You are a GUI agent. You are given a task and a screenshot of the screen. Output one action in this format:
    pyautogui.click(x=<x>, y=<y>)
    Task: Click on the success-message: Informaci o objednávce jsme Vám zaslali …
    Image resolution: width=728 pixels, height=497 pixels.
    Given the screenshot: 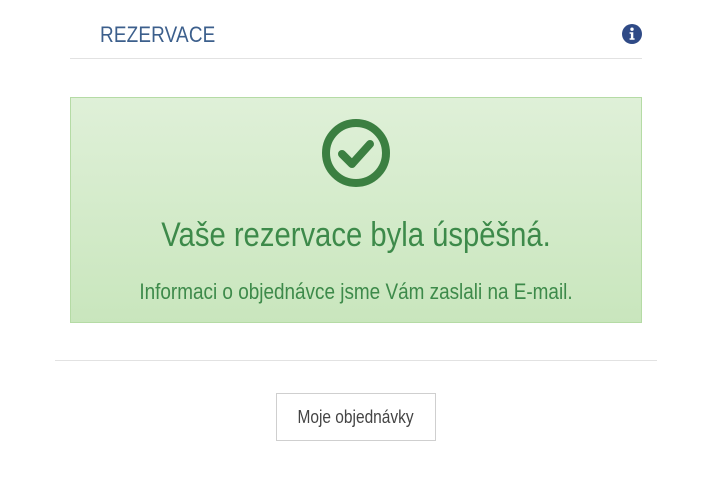 What is the action you would take?
    pyautogui.click(x=356, y=291)
    